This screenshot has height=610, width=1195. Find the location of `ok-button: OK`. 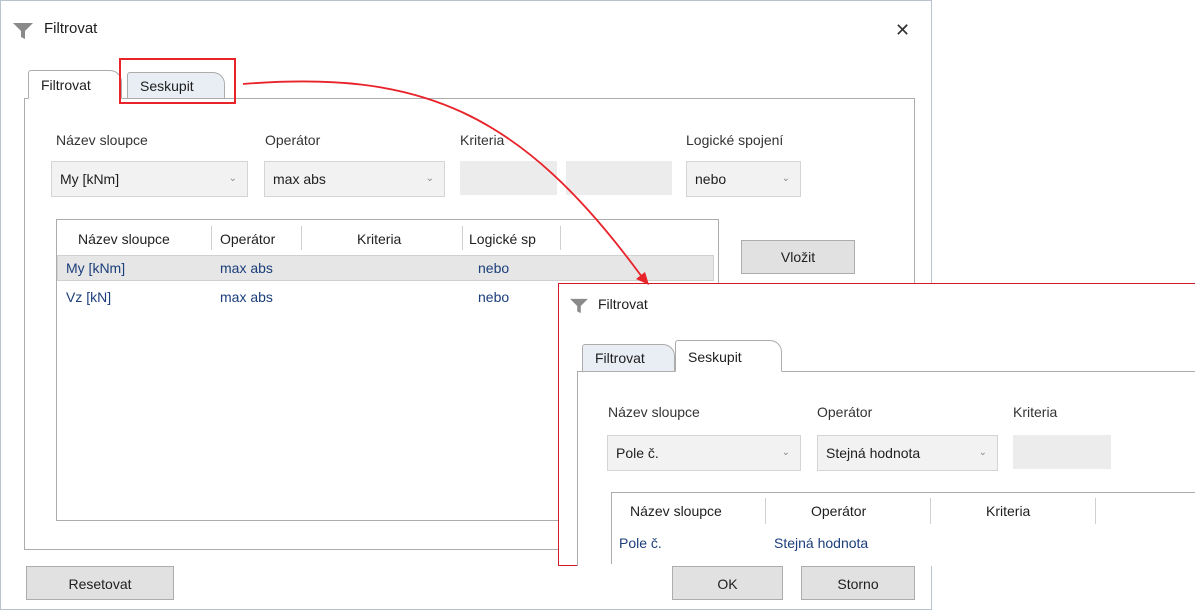

ok-button: OK is located at coordinates (727, 583).